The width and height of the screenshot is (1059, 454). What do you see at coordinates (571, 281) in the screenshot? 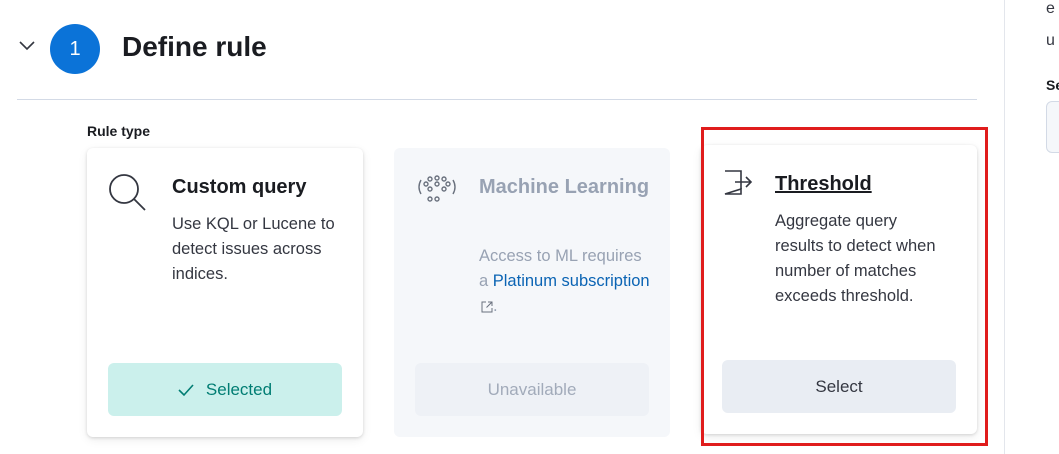
I see `link-text: Platinum subscription` at bounding box center [571, 281].